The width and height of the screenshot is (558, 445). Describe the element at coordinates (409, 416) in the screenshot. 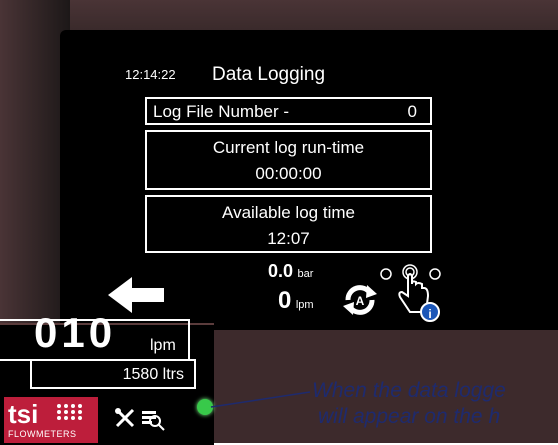

I see `caption-line-2: will appear on the h` at that location.